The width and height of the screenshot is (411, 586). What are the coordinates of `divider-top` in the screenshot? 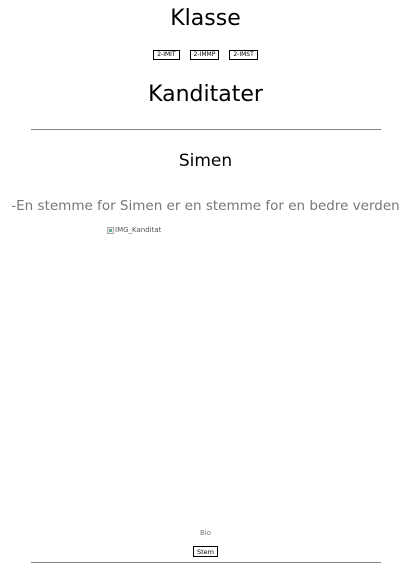 It's located at (206, 129).